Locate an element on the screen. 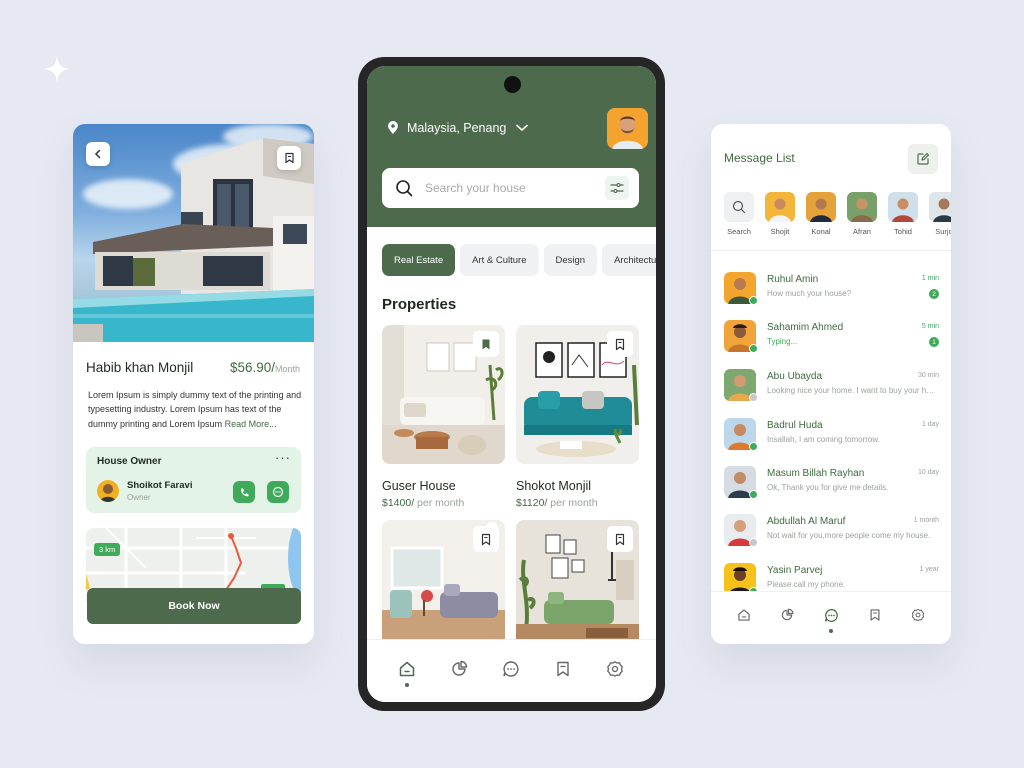 The height and width of the screenshot is (768, 1024). property-price: $1120/ per month is located at coordinates (557, 503).